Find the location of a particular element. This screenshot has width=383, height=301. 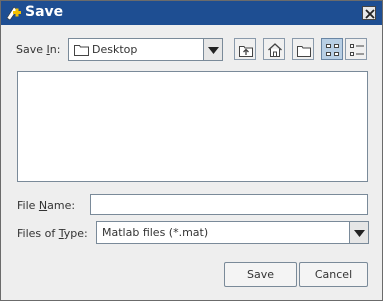

list-view-icon is located at coordinates (332, 50).